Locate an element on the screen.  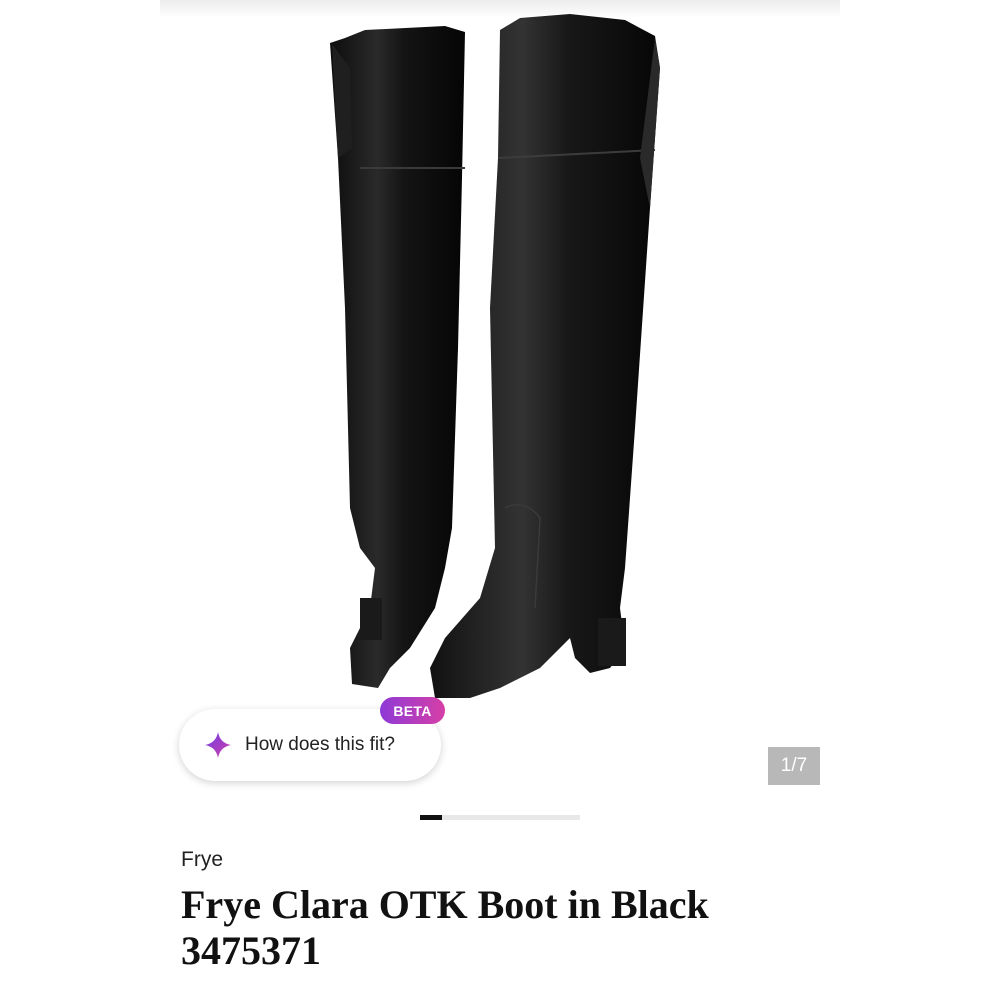
beta-badge: BETA is located at coordinates (412, 710).